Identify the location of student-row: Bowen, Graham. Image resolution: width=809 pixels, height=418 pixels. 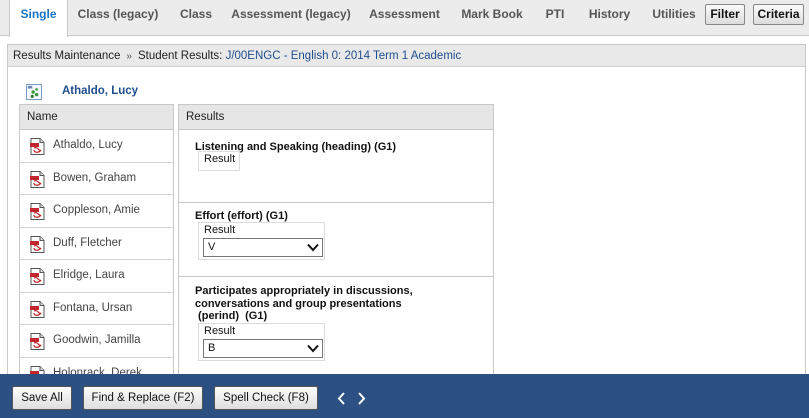
(96, 179).